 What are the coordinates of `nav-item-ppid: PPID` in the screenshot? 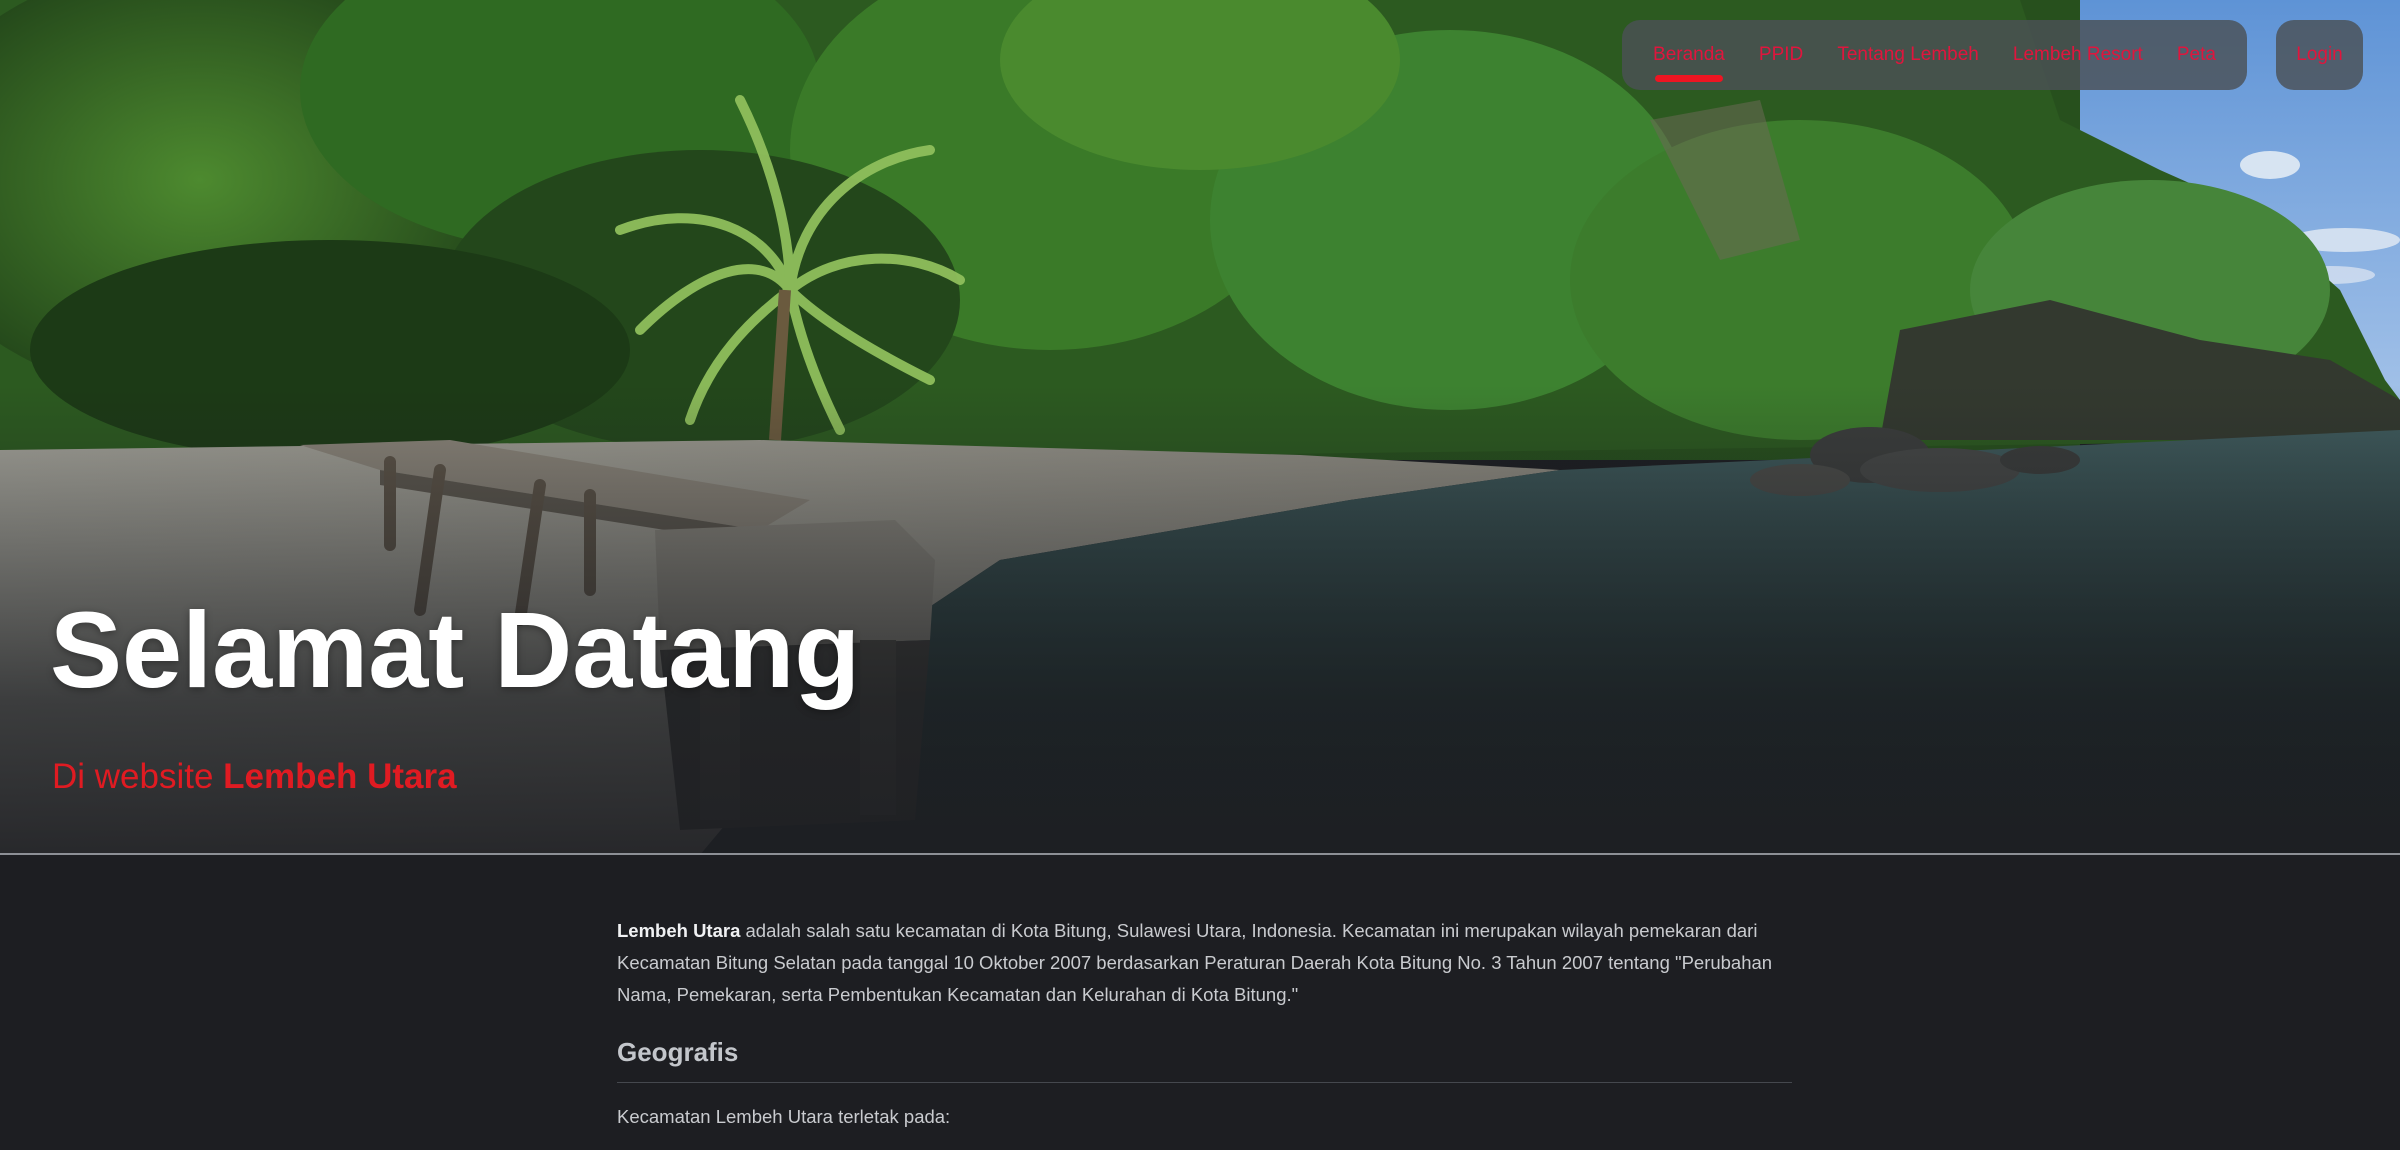 It's located at (1781, 55).